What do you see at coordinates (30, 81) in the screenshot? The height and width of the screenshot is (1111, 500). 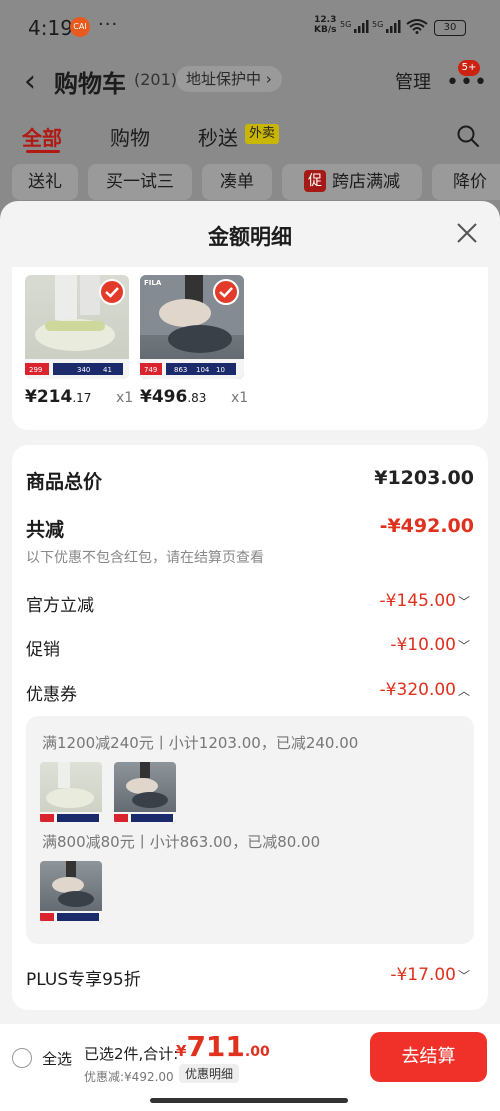 I see `back-button: ‹` at bounding box center [30, 81].